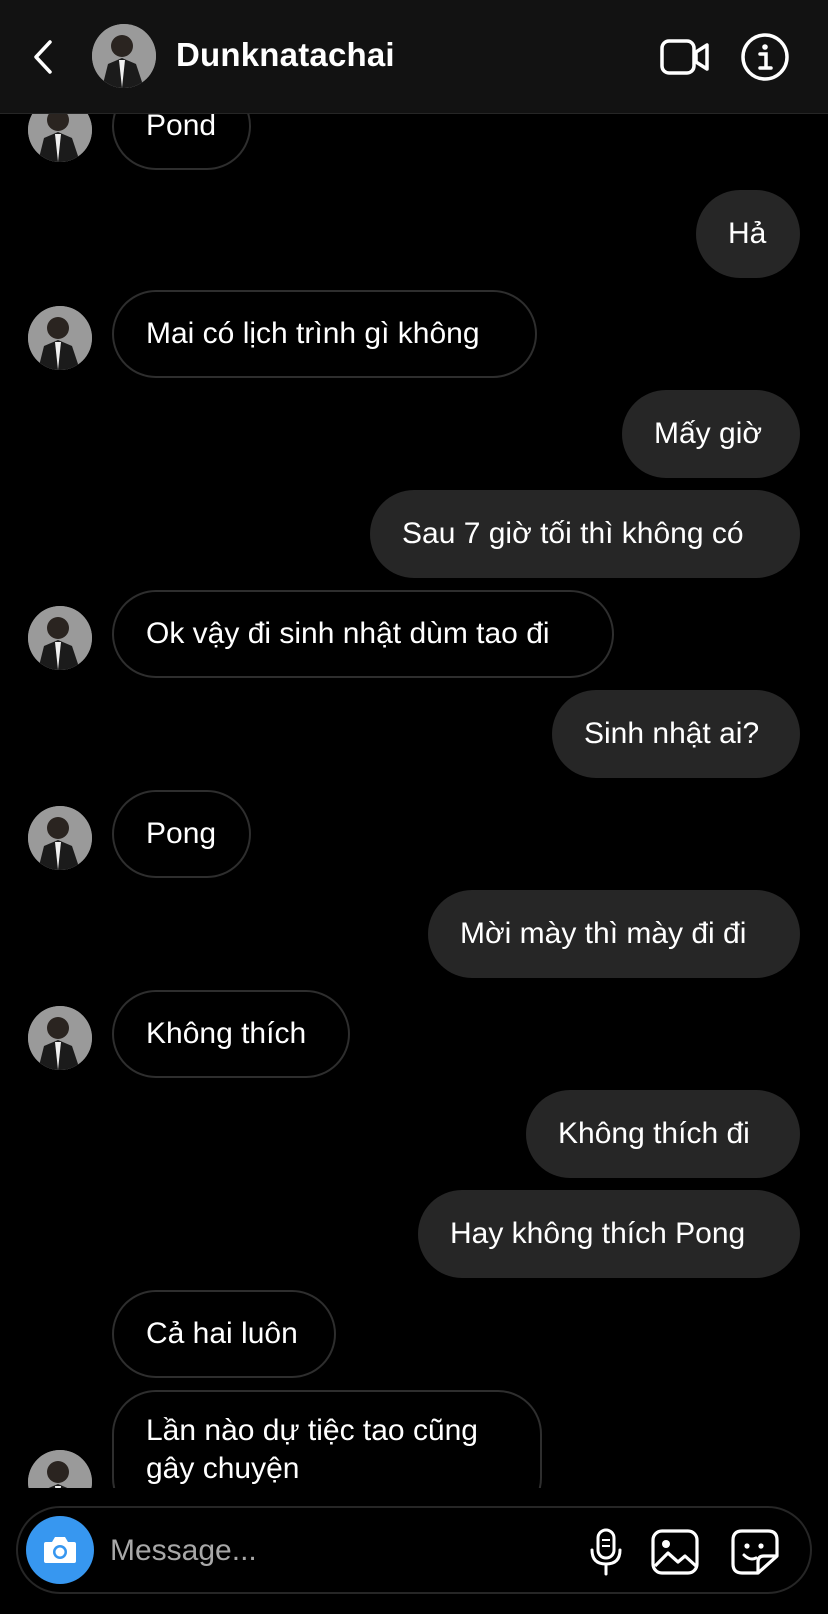  Describe the element at coordinates (609, 1234) in the screenshot. I see `outgoing-message-bubble: Hay không thích Pong` at that location.